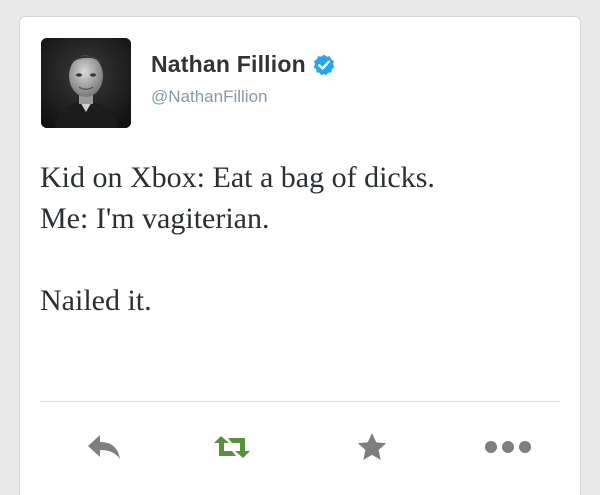 The height and width of the screenshot is (495, 600). I want to click on favorite-button, so click(372, 447).